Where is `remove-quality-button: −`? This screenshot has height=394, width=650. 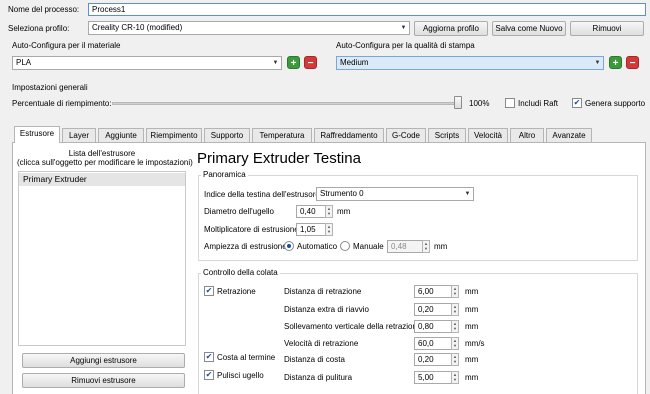
remove-quality-button: − is located at coordinates (632, 62).